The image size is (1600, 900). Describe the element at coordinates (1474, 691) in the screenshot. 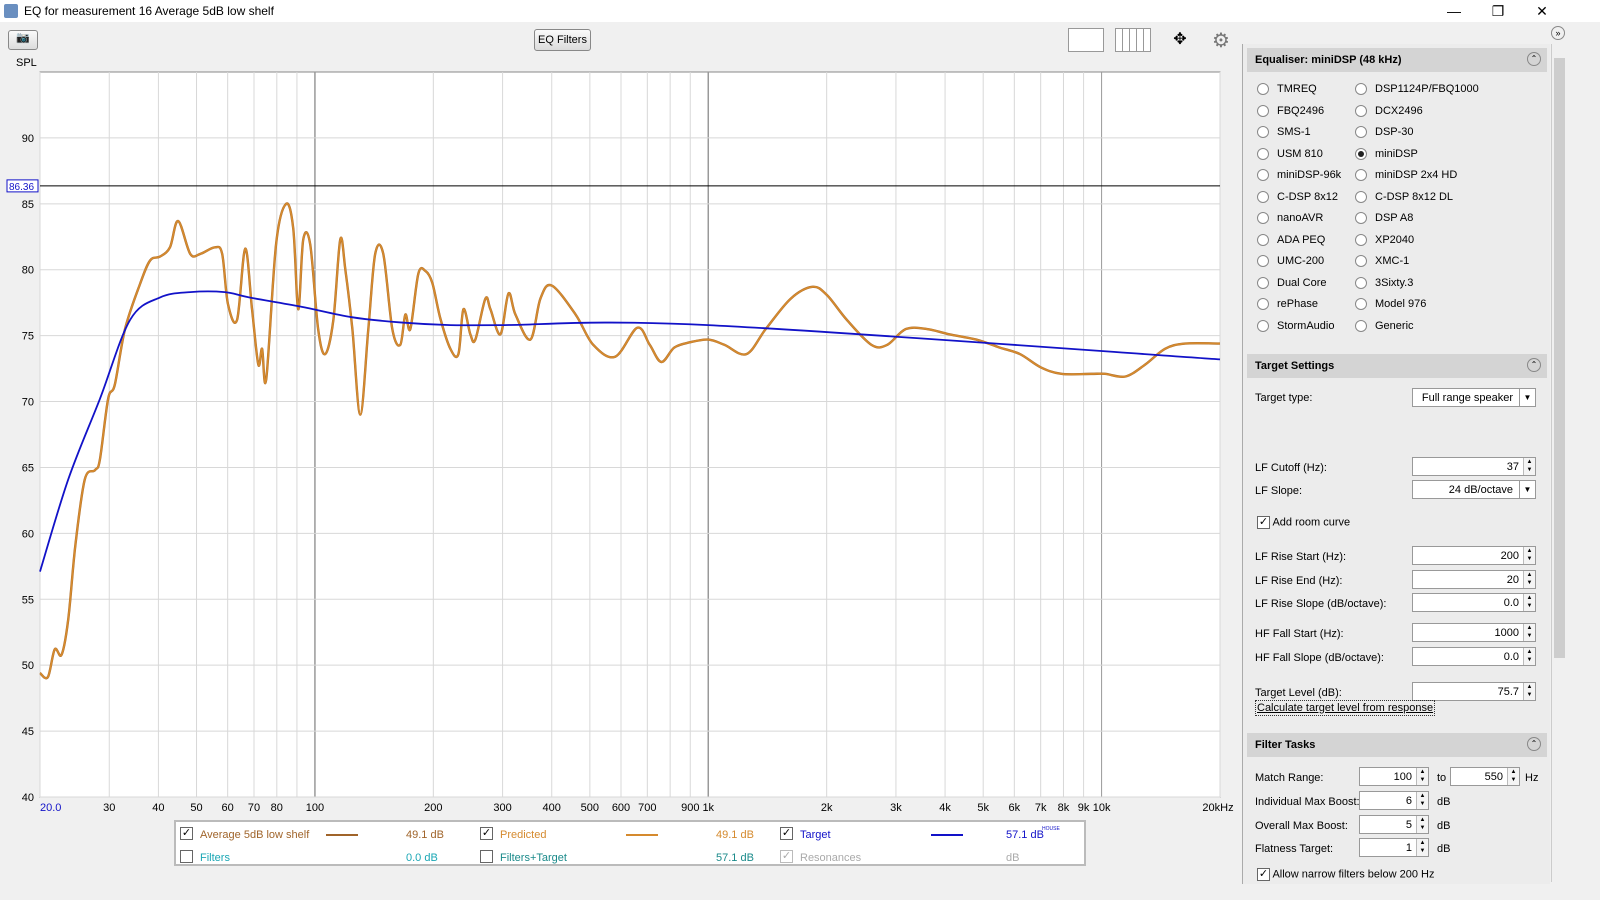

I see `target-level-field: 75.7 ▲ ▼` at that location.